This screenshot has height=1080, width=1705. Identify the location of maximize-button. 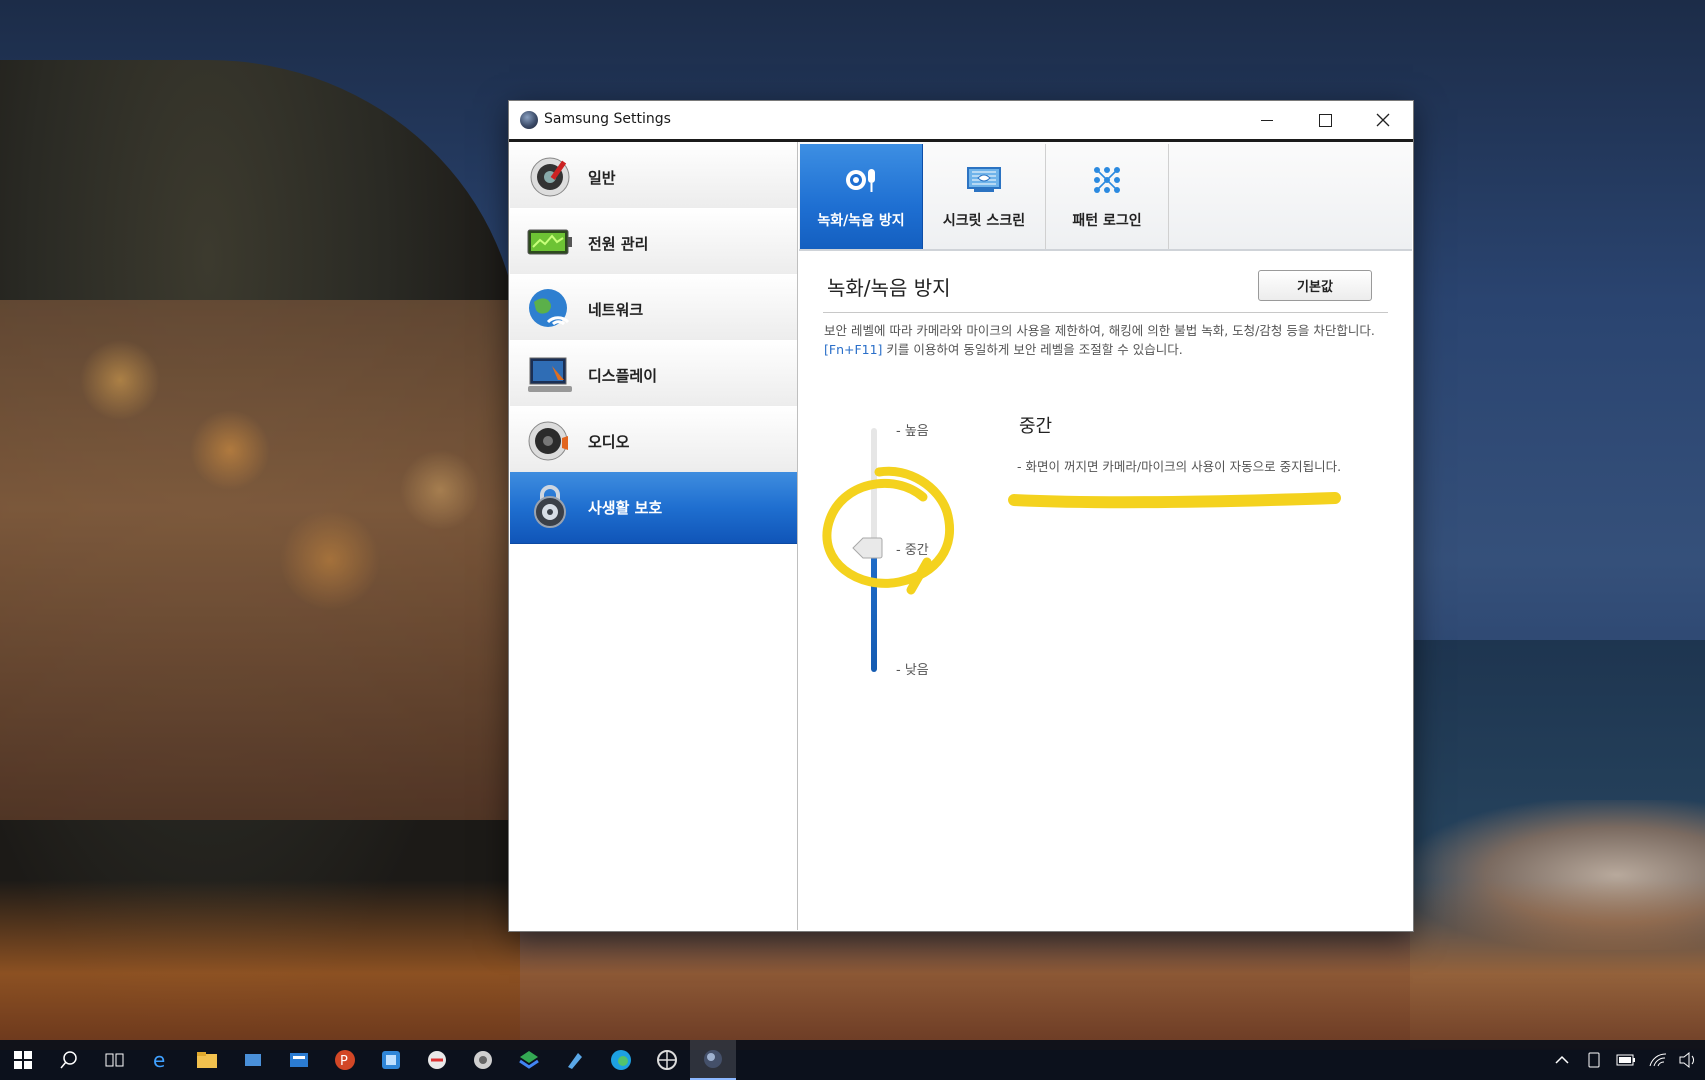
(1325, 120).